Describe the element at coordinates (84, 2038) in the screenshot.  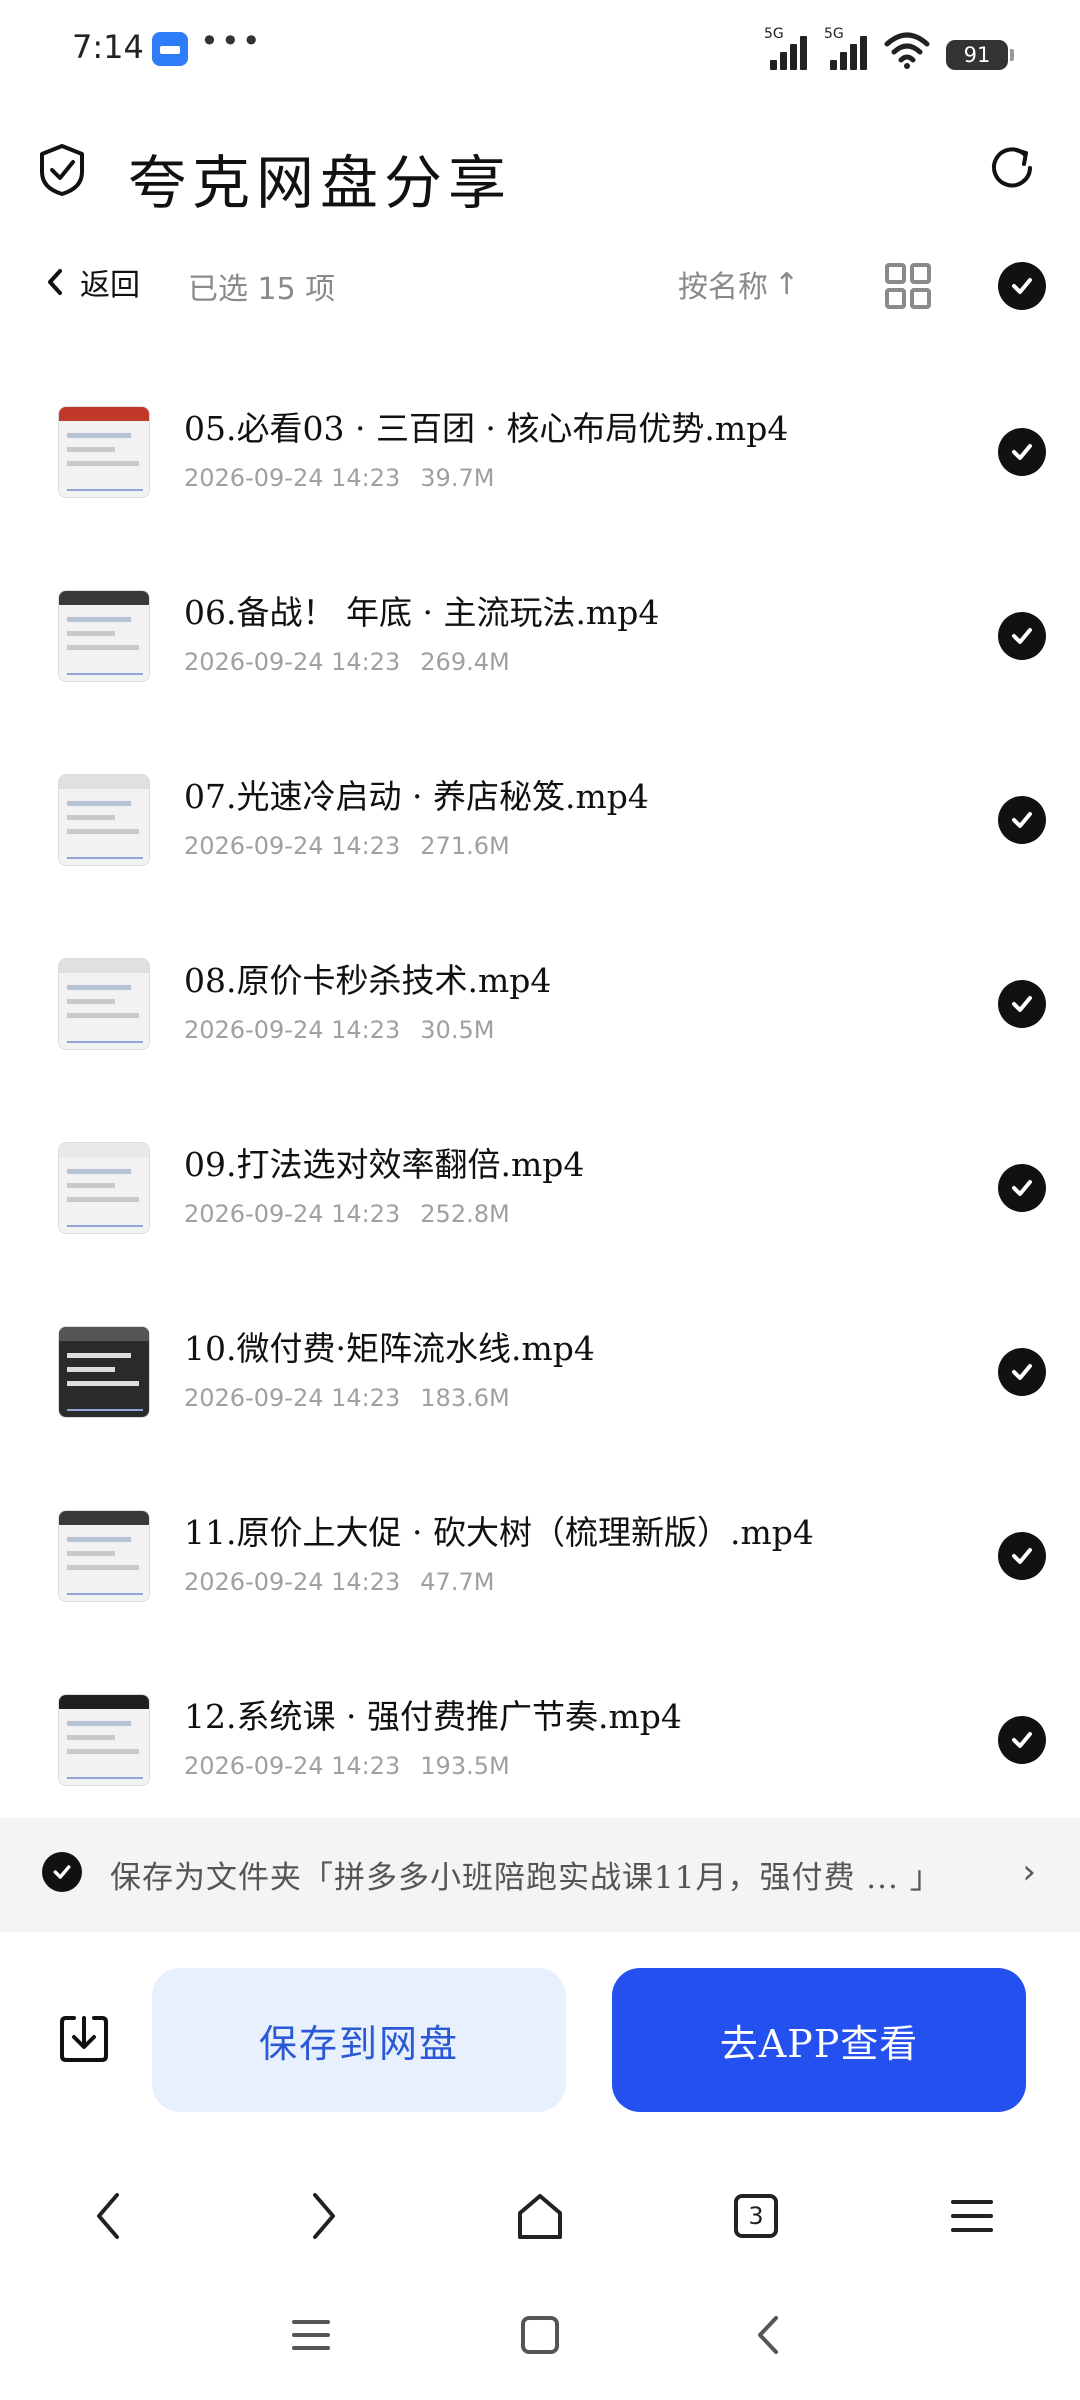
I see `download-icon` at that location.